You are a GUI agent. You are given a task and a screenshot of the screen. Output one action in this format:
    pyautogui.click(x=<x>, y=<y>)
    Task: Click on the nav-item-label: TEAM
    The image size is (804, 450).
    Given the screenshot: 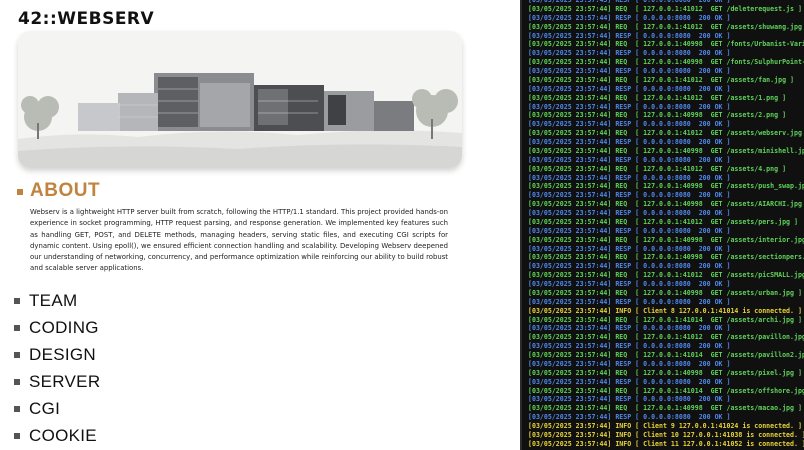 What is the action you would take?
    pyautogui.click(x=53, y=300)
    